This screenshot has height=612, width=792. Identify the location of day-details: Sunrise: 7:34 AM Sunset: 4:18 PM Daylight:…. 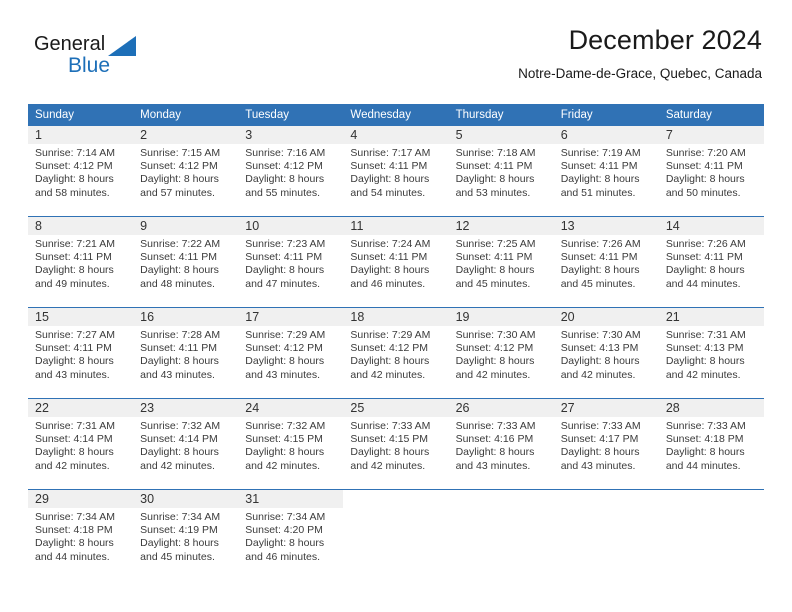
(80, 536).